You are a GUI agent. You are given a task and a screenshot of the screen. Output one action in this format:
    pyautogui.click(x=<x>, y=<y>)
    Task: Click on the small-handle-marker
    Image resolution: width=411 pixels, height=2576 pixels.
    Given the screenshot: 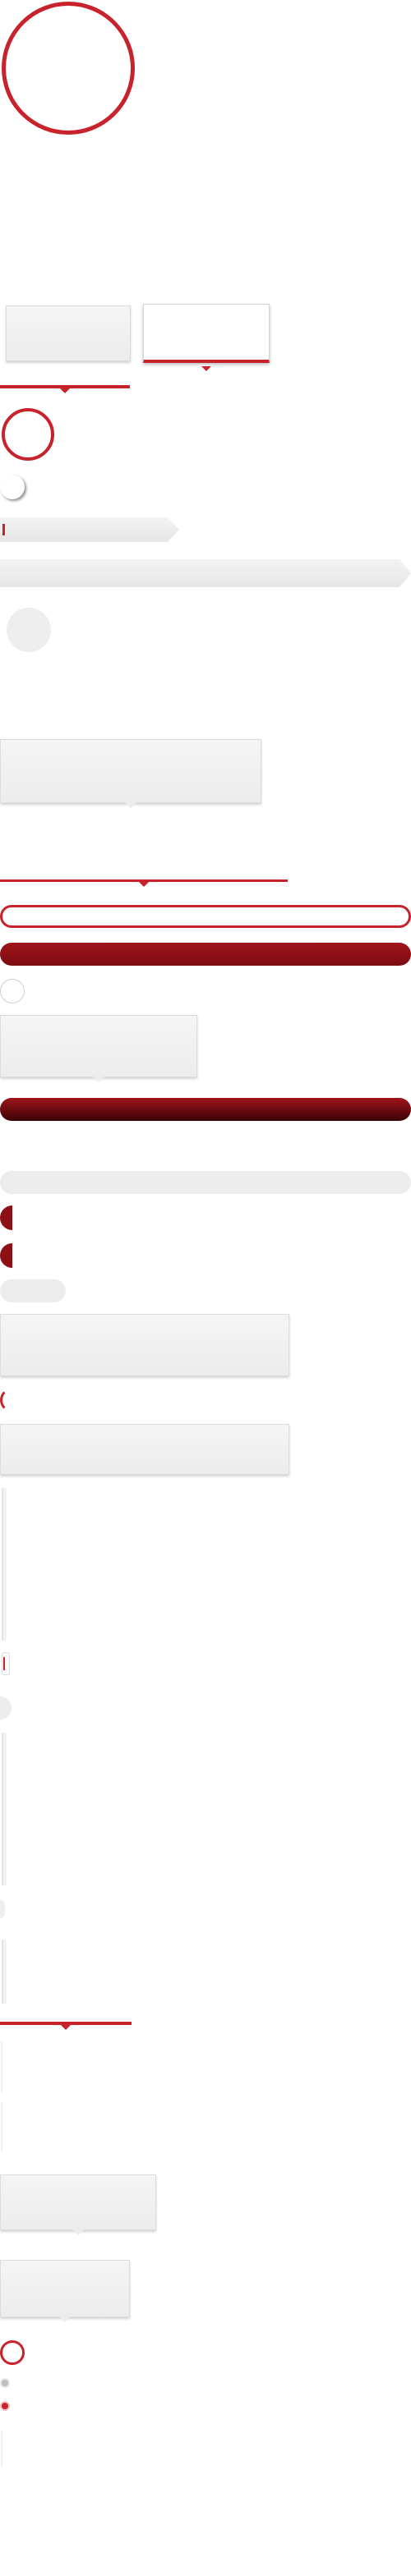 What is the action you would take?
    pyautogui.click(x=4, y=1663)
    